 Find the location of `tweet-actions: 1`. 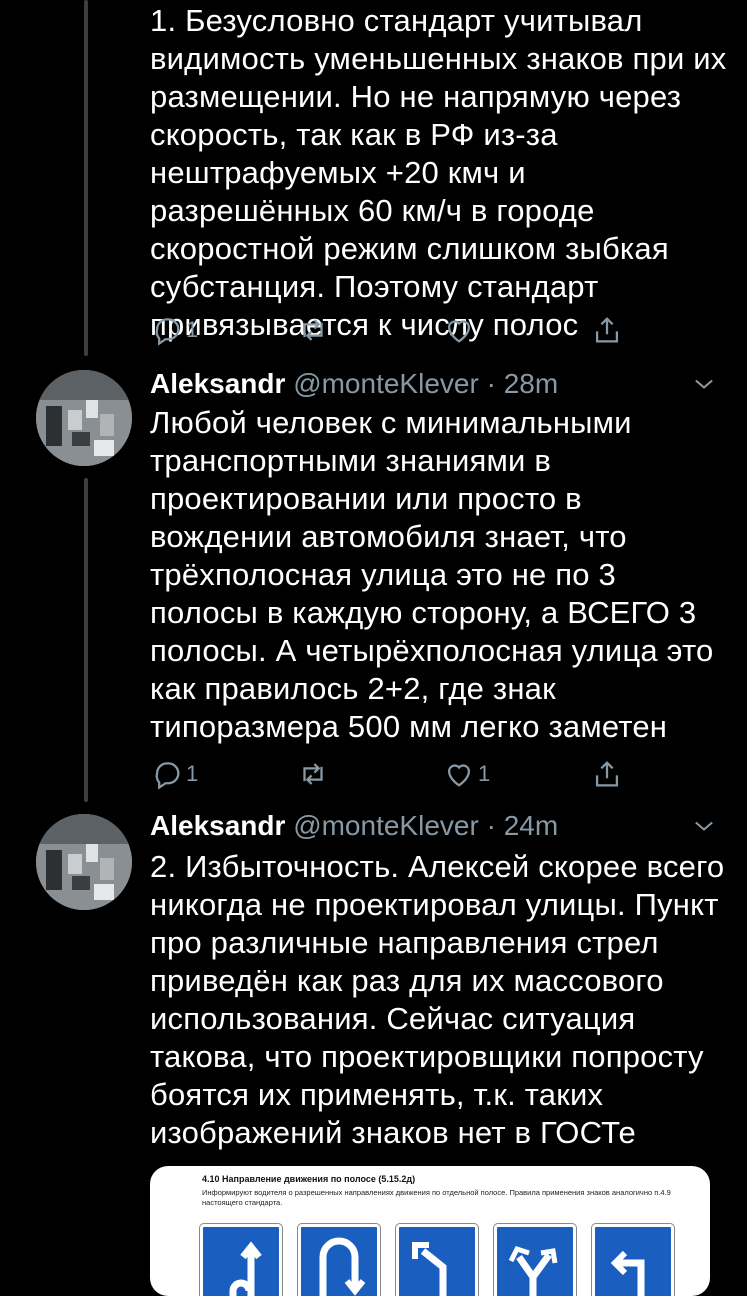

tweet-actions: 1 is located at coordinates (390, 330).